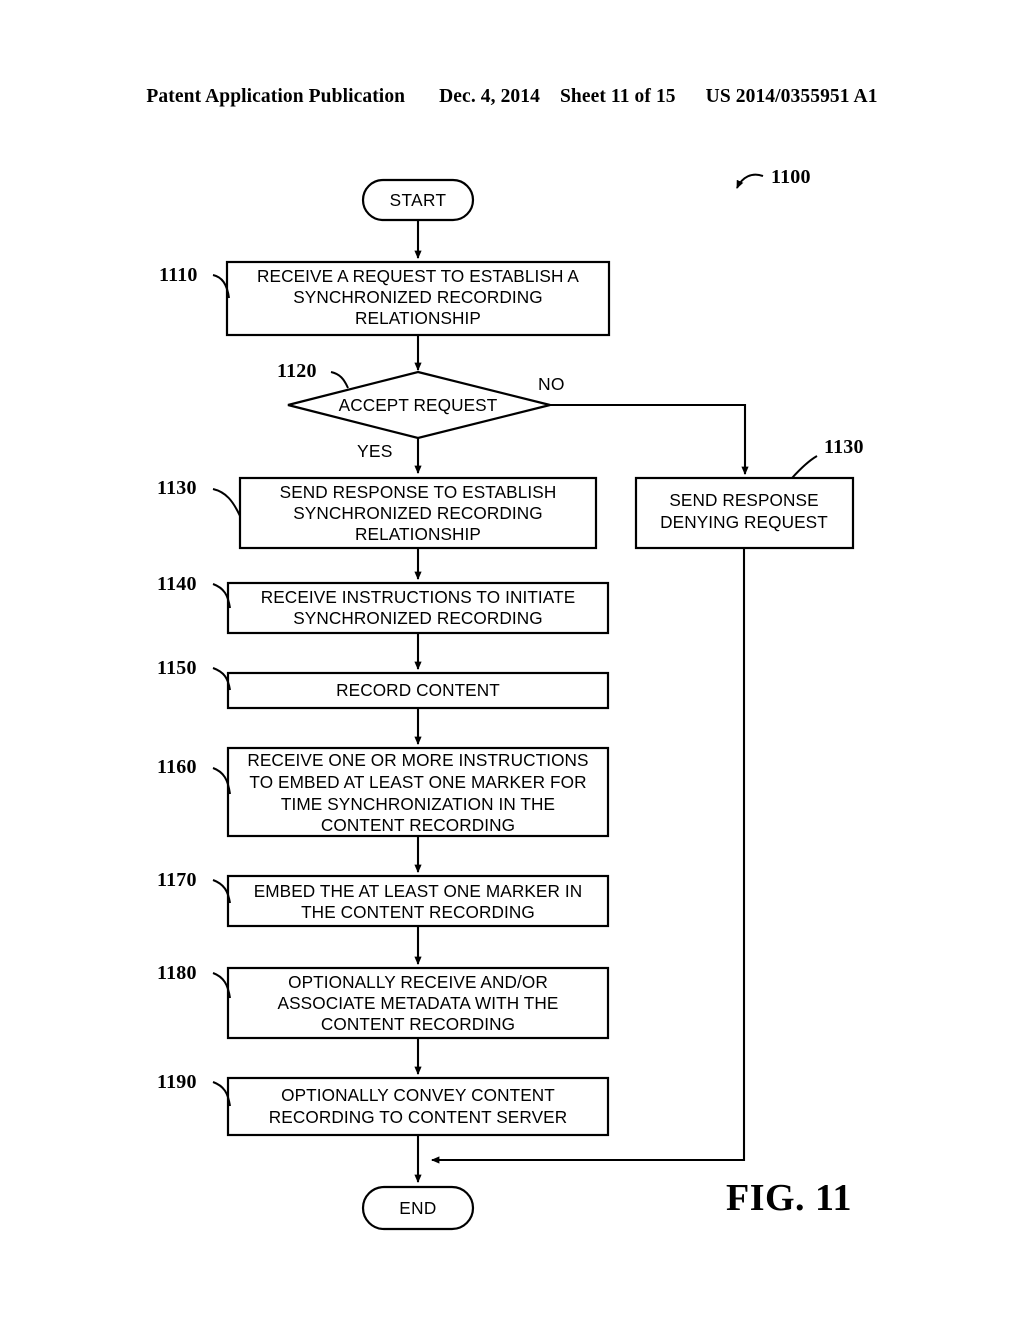 The image size is (1024, 1320). What do you see at coordinates (418, 1117) in the screenshot?
I see `step-1190-line-2: RECORDING TO CONTENT SERVER` at bounding box center [418, 1117].